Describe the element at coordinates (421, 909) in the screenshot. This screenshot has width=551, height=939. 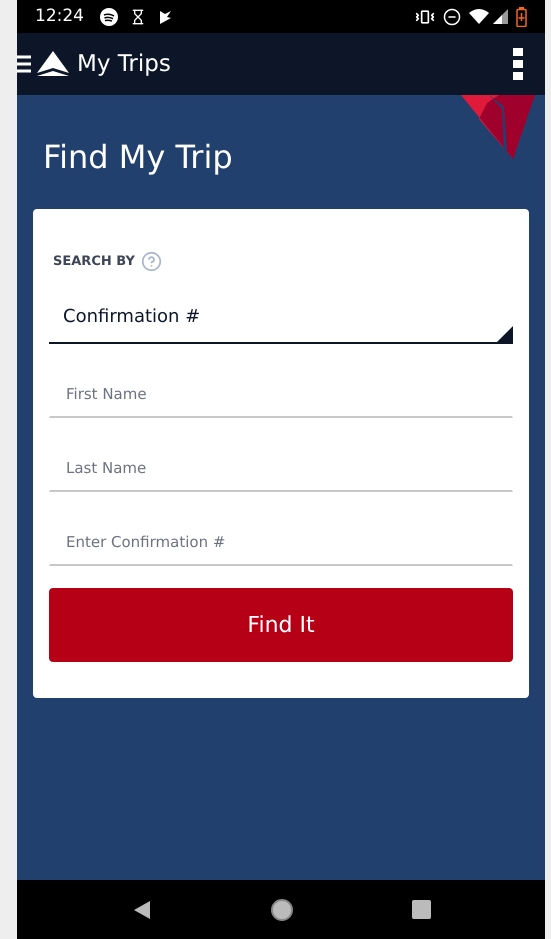
I see `recents-icon` at that location.